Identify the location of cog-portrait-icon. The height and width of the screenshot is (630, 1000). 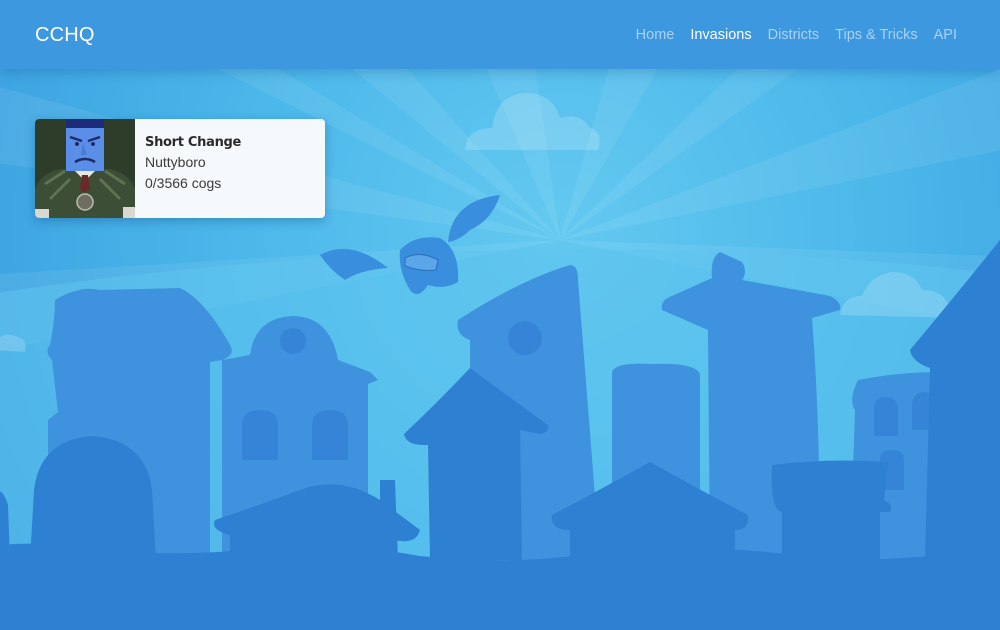
(85, 168).